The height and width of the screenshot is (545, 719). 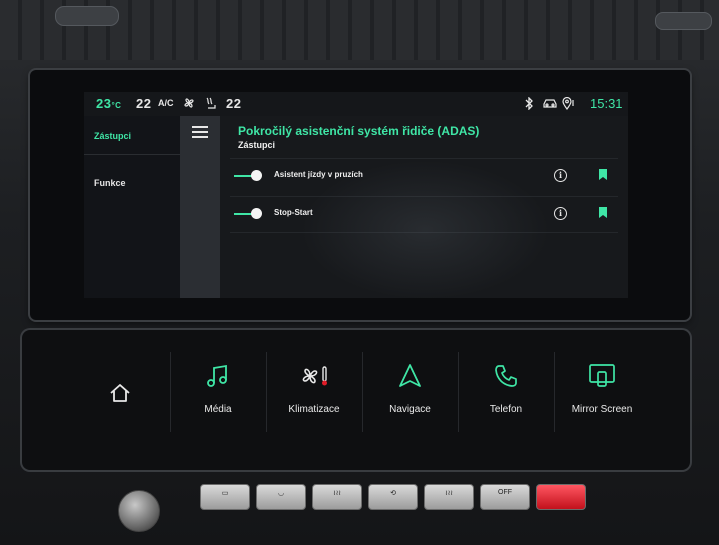 I want to click on menu-column, so click(x=200, y=207).